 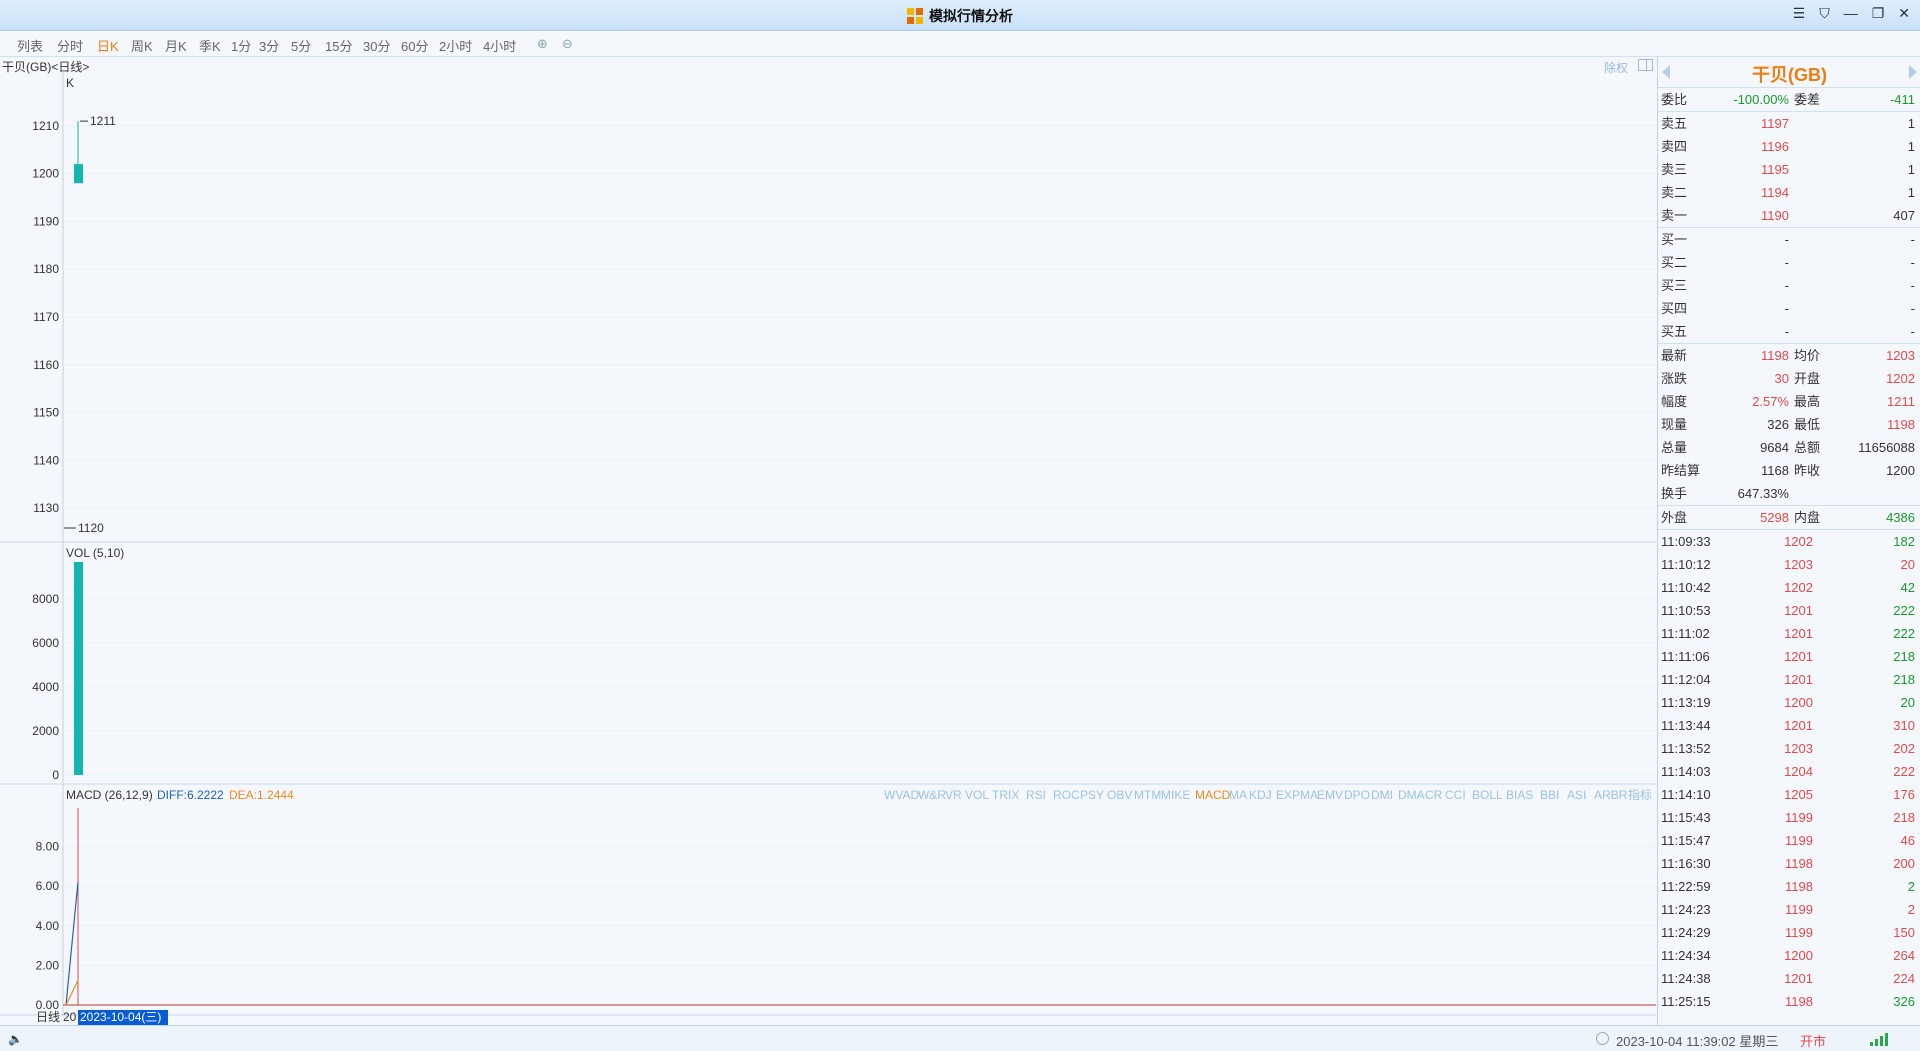 What do you see at coordinates (1674, 308) in the screenshot?
I see `bid-label: 买四` at bounding box center [1674, 308].